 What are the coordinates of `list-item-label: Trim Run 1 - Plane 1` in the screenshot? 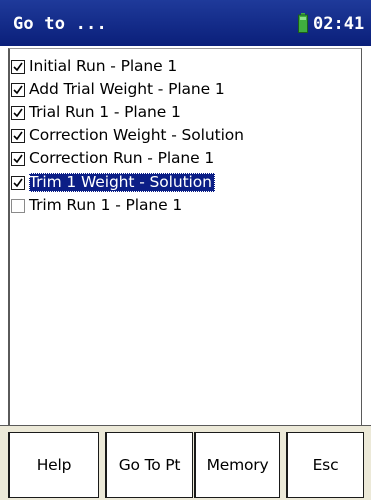 It's located at (106, 205).